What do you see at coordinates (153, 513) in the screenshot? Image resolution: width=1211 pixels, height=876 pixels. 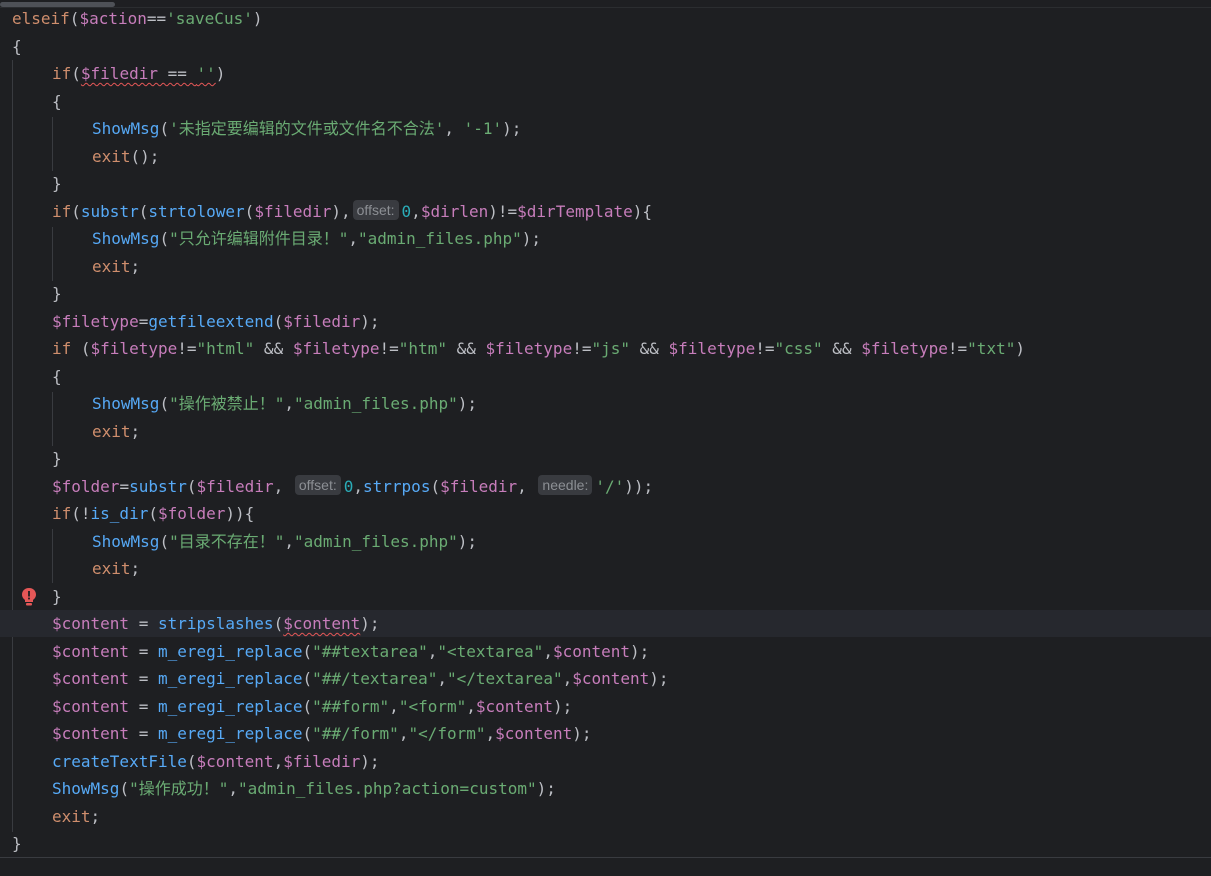 I see `code-line-text: if(!is_dir($folder)){` at bounding box center [153, 513].